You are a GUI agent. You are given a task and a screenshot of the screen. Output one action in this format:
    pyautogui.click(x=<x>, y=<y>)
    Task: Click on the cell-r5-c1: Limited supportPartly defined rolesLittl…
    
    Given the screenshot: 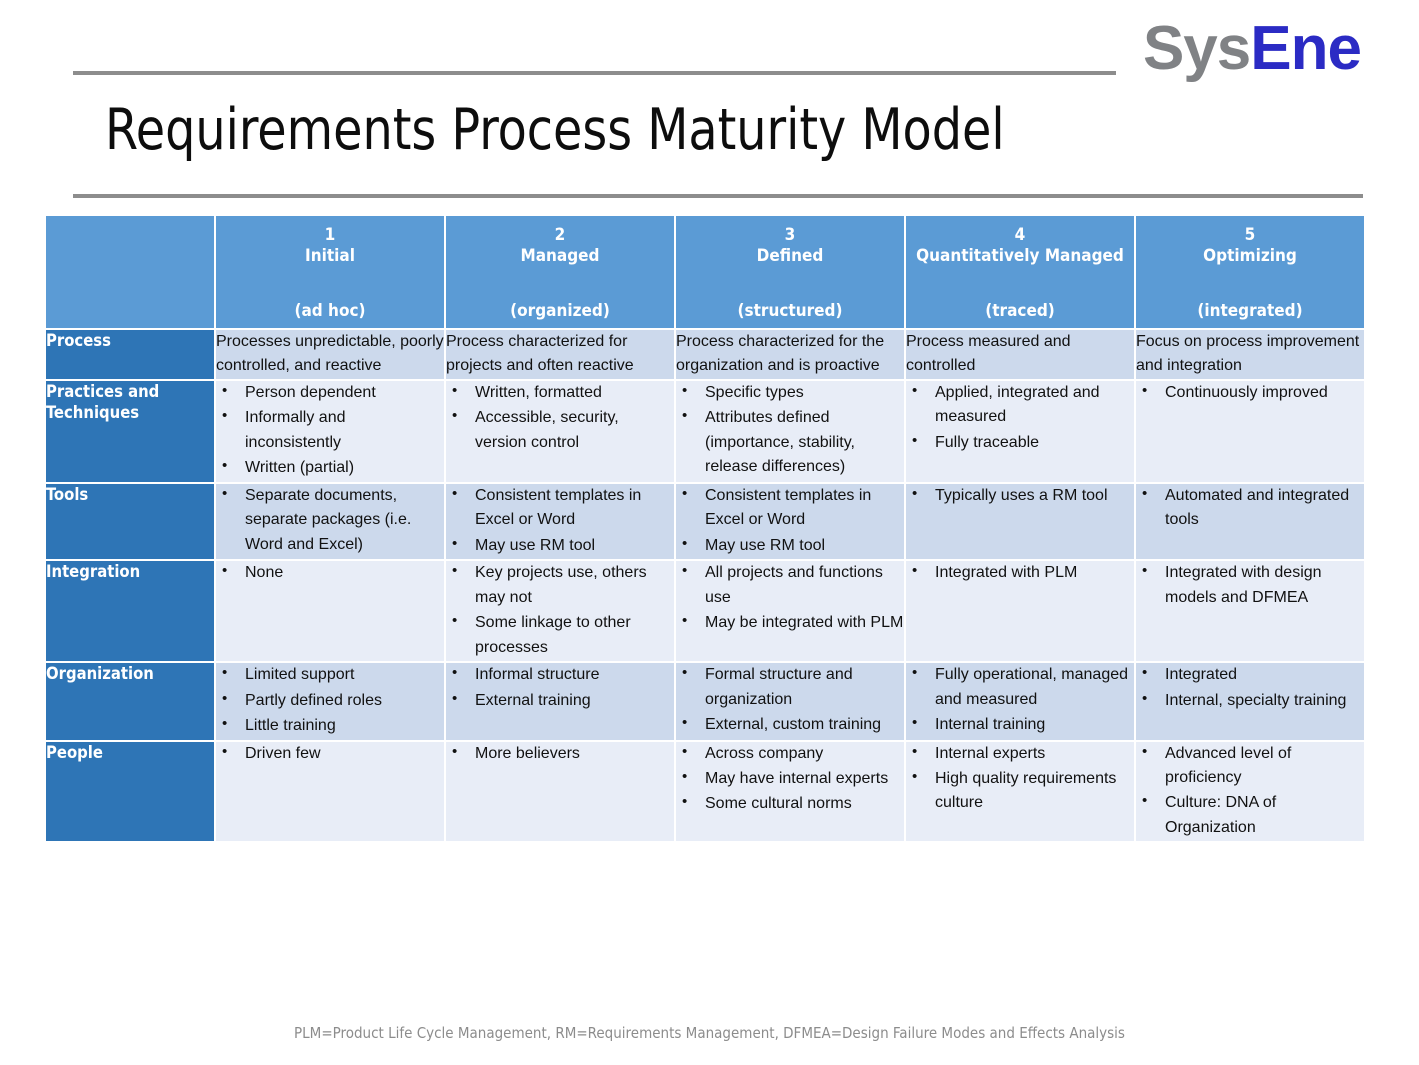 What is the action you would take?
    pyautogui.click(x=330, y=701)
    